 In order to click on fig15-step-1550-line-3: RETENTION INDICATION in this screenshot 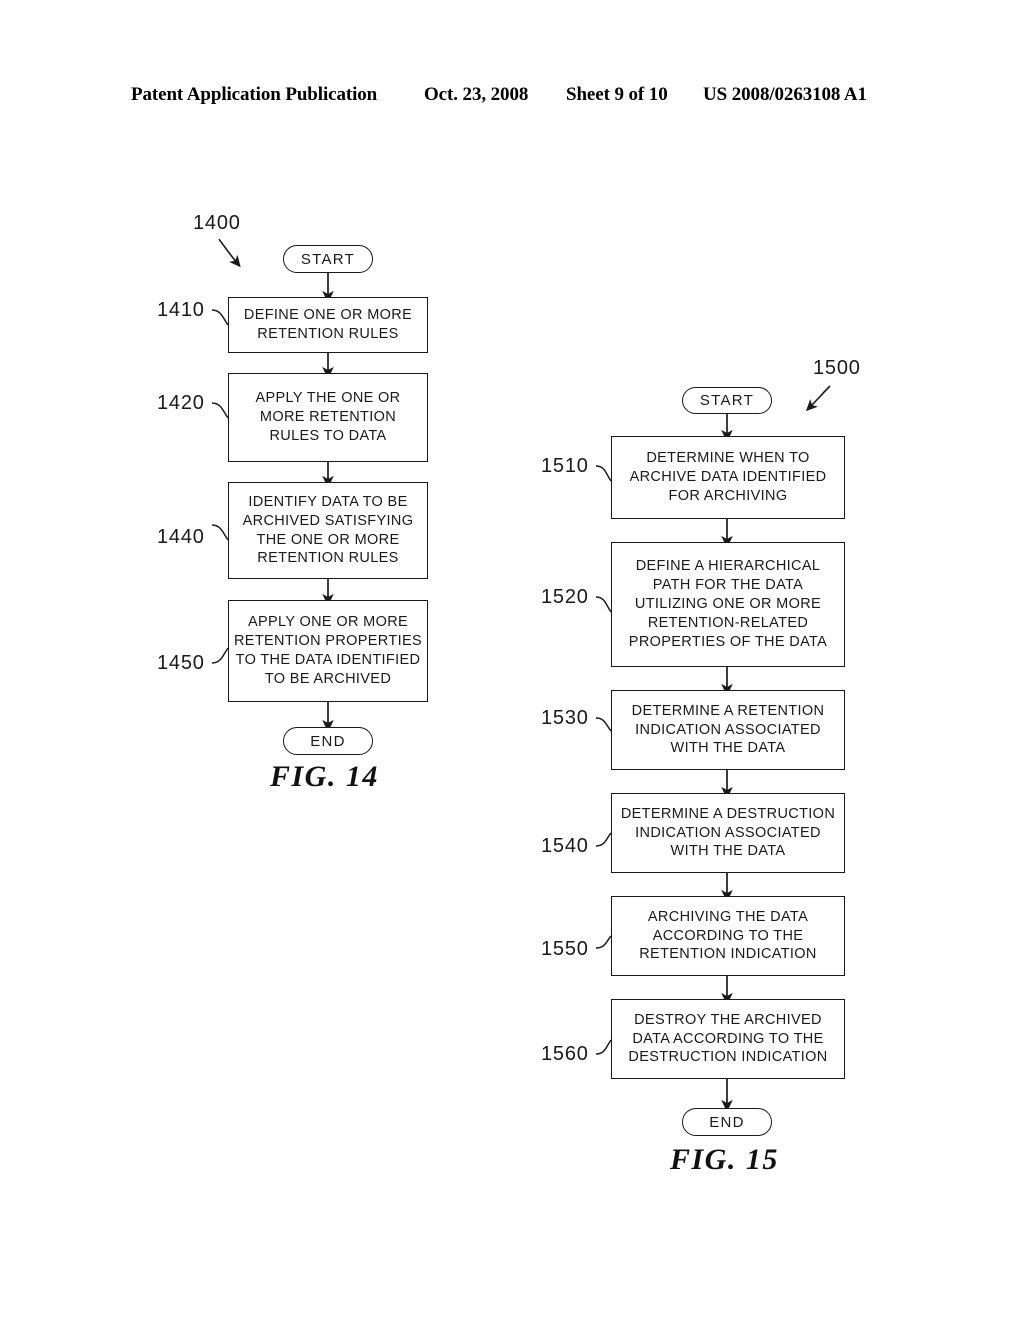, I will do `click(728, 954)`.